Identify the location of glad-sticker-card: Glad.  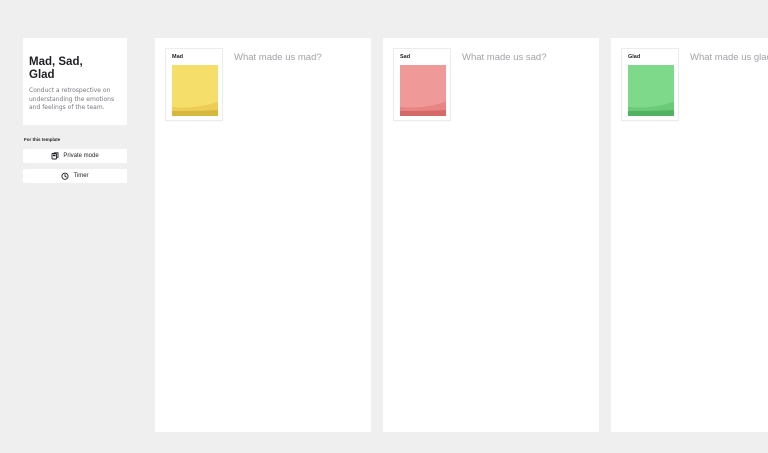
(650, 84).